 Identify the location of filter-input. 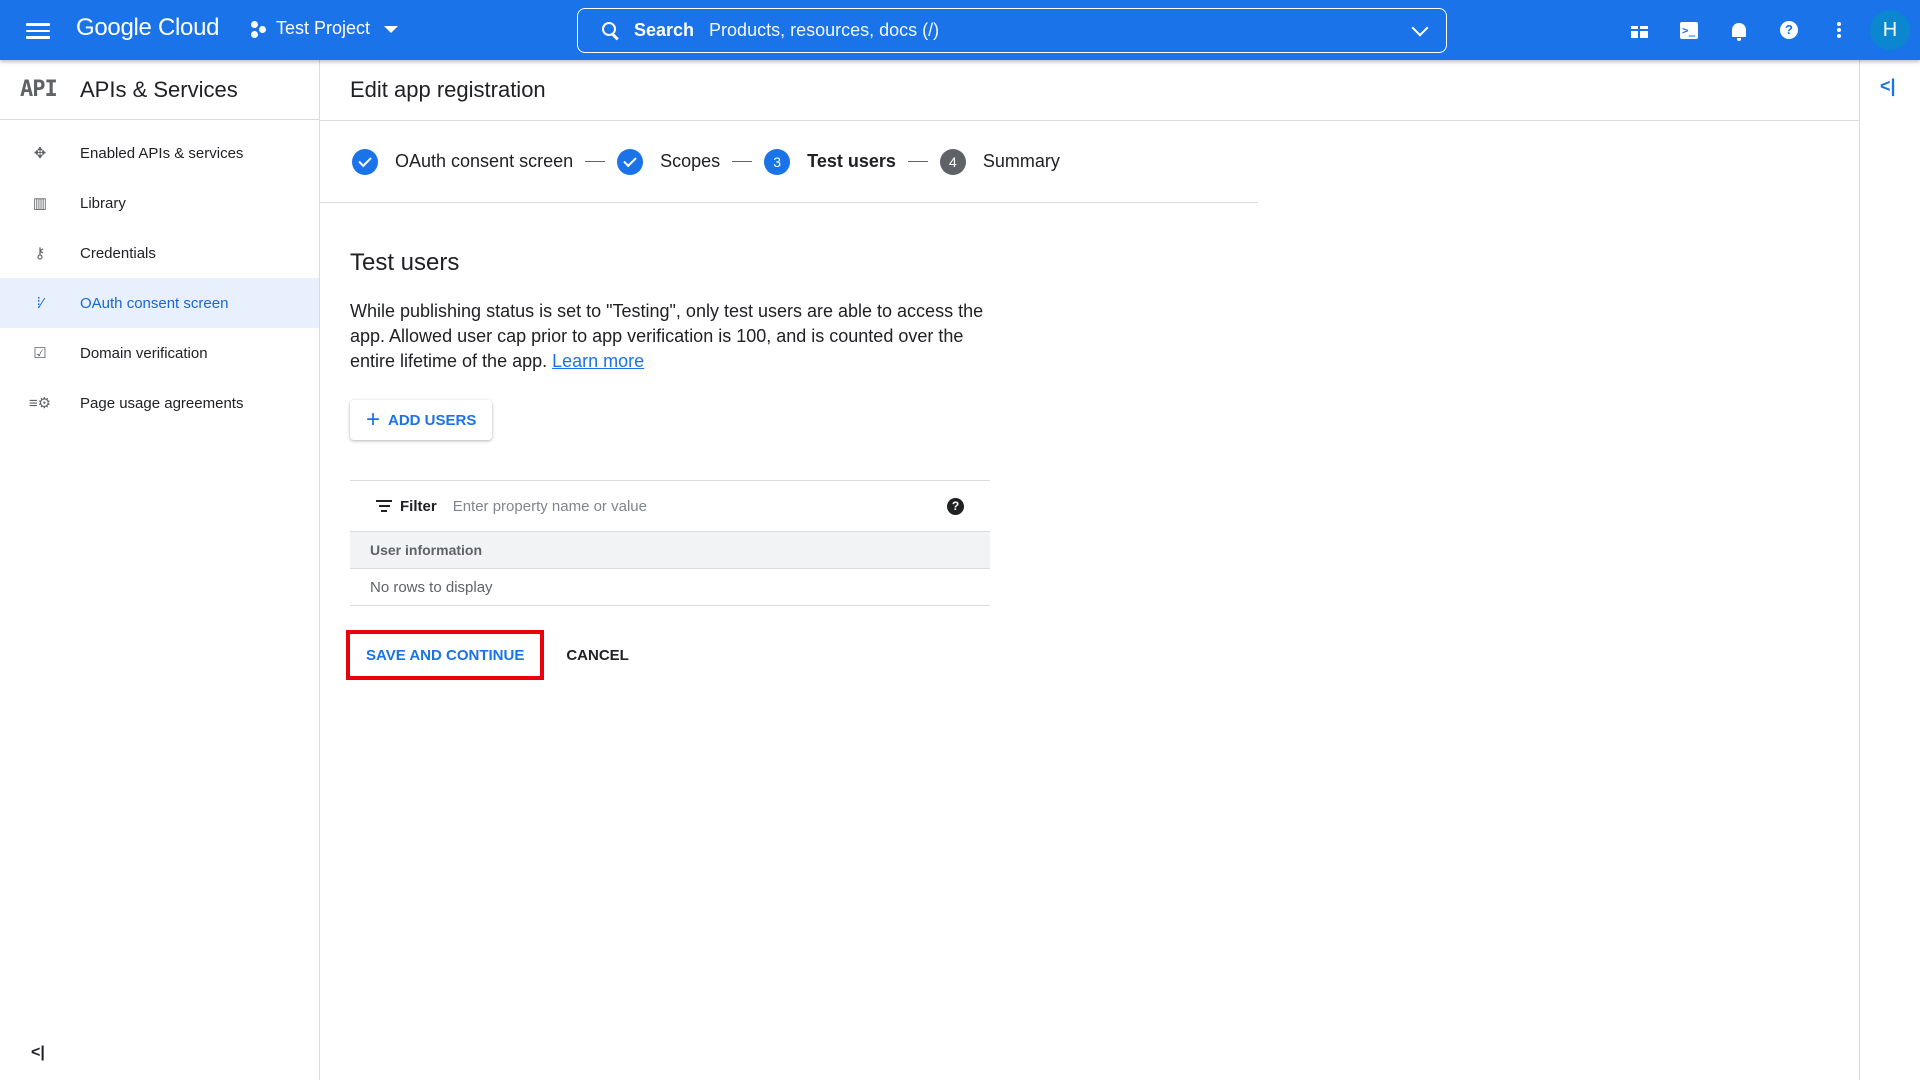
(692, 506).